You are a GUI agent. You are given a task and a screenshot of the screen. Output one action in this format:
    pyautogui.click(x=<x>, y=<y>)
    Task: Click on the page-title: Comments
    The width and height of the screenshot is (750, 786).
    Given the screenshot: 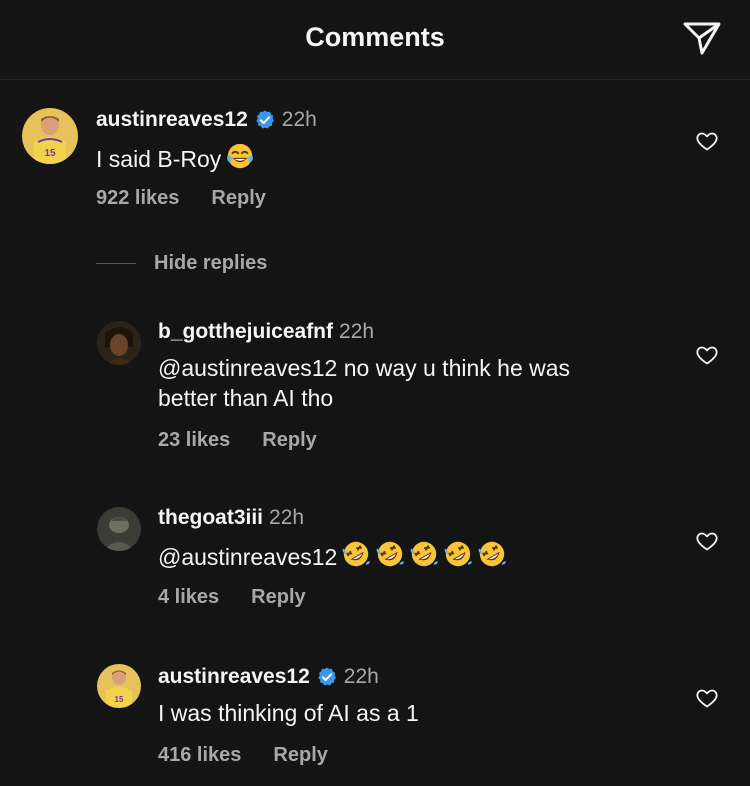 What is the action you would take?
    pyautogui.click(x=375, y=37)
    